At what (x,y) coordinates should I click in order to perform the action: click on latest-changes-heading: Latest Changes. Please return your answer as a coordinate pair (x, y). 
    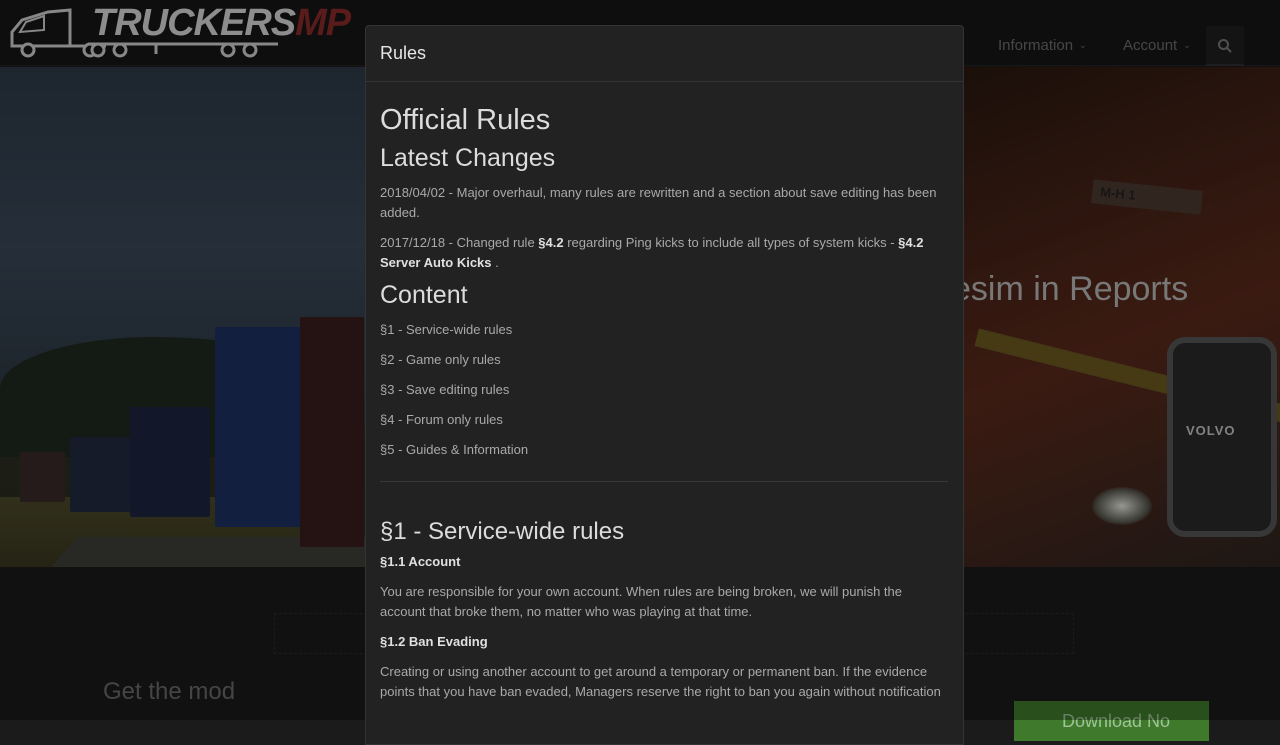
    Looking at the image, I should click on (468, 158).